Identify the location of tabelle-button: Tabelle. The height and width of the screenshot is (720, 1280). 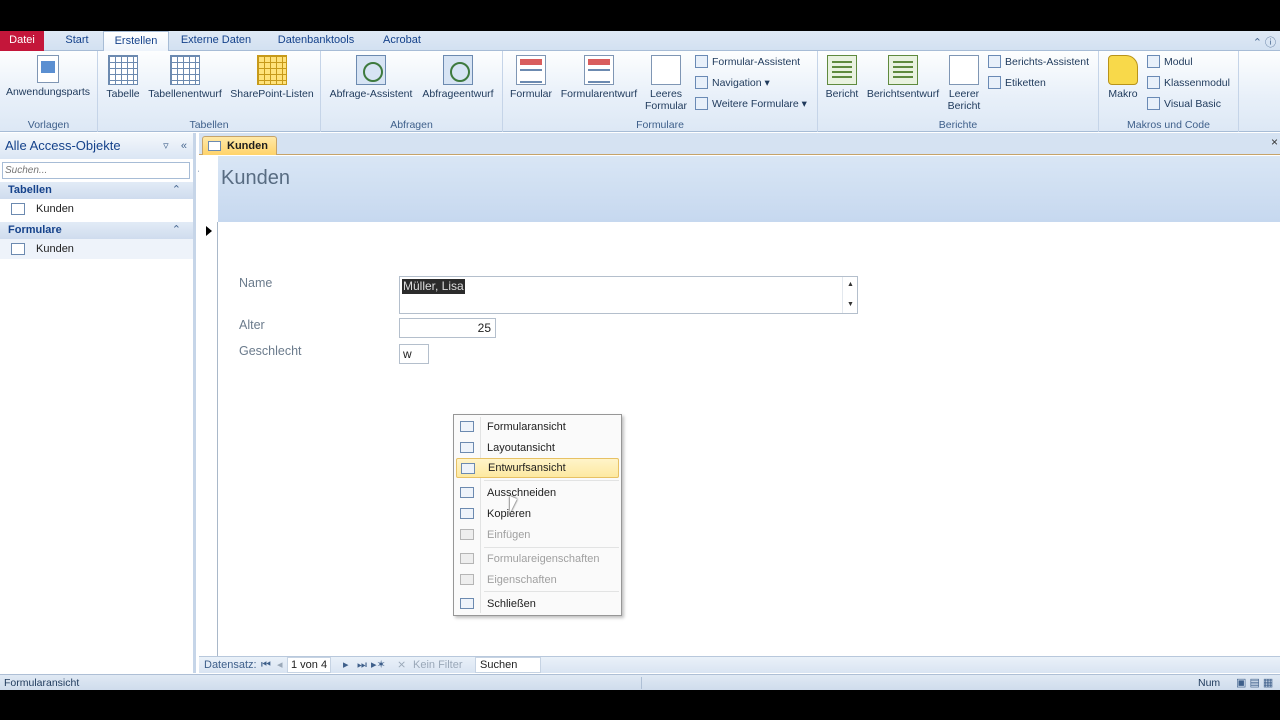
(123, 77).